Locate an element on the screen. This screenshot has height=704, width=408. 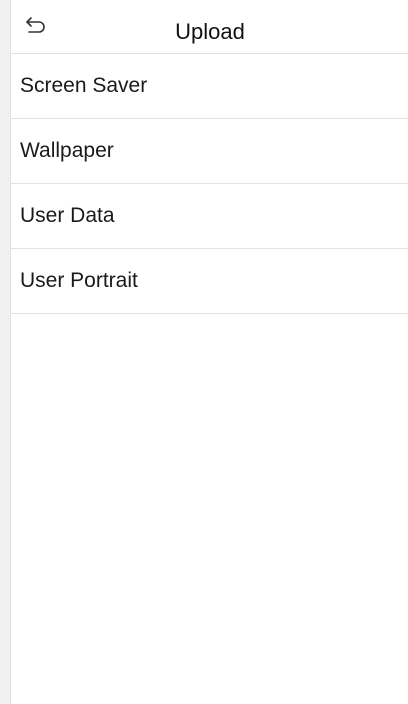
menu-item-user-portrait: User Portrait is located at coordinates (209, 281).